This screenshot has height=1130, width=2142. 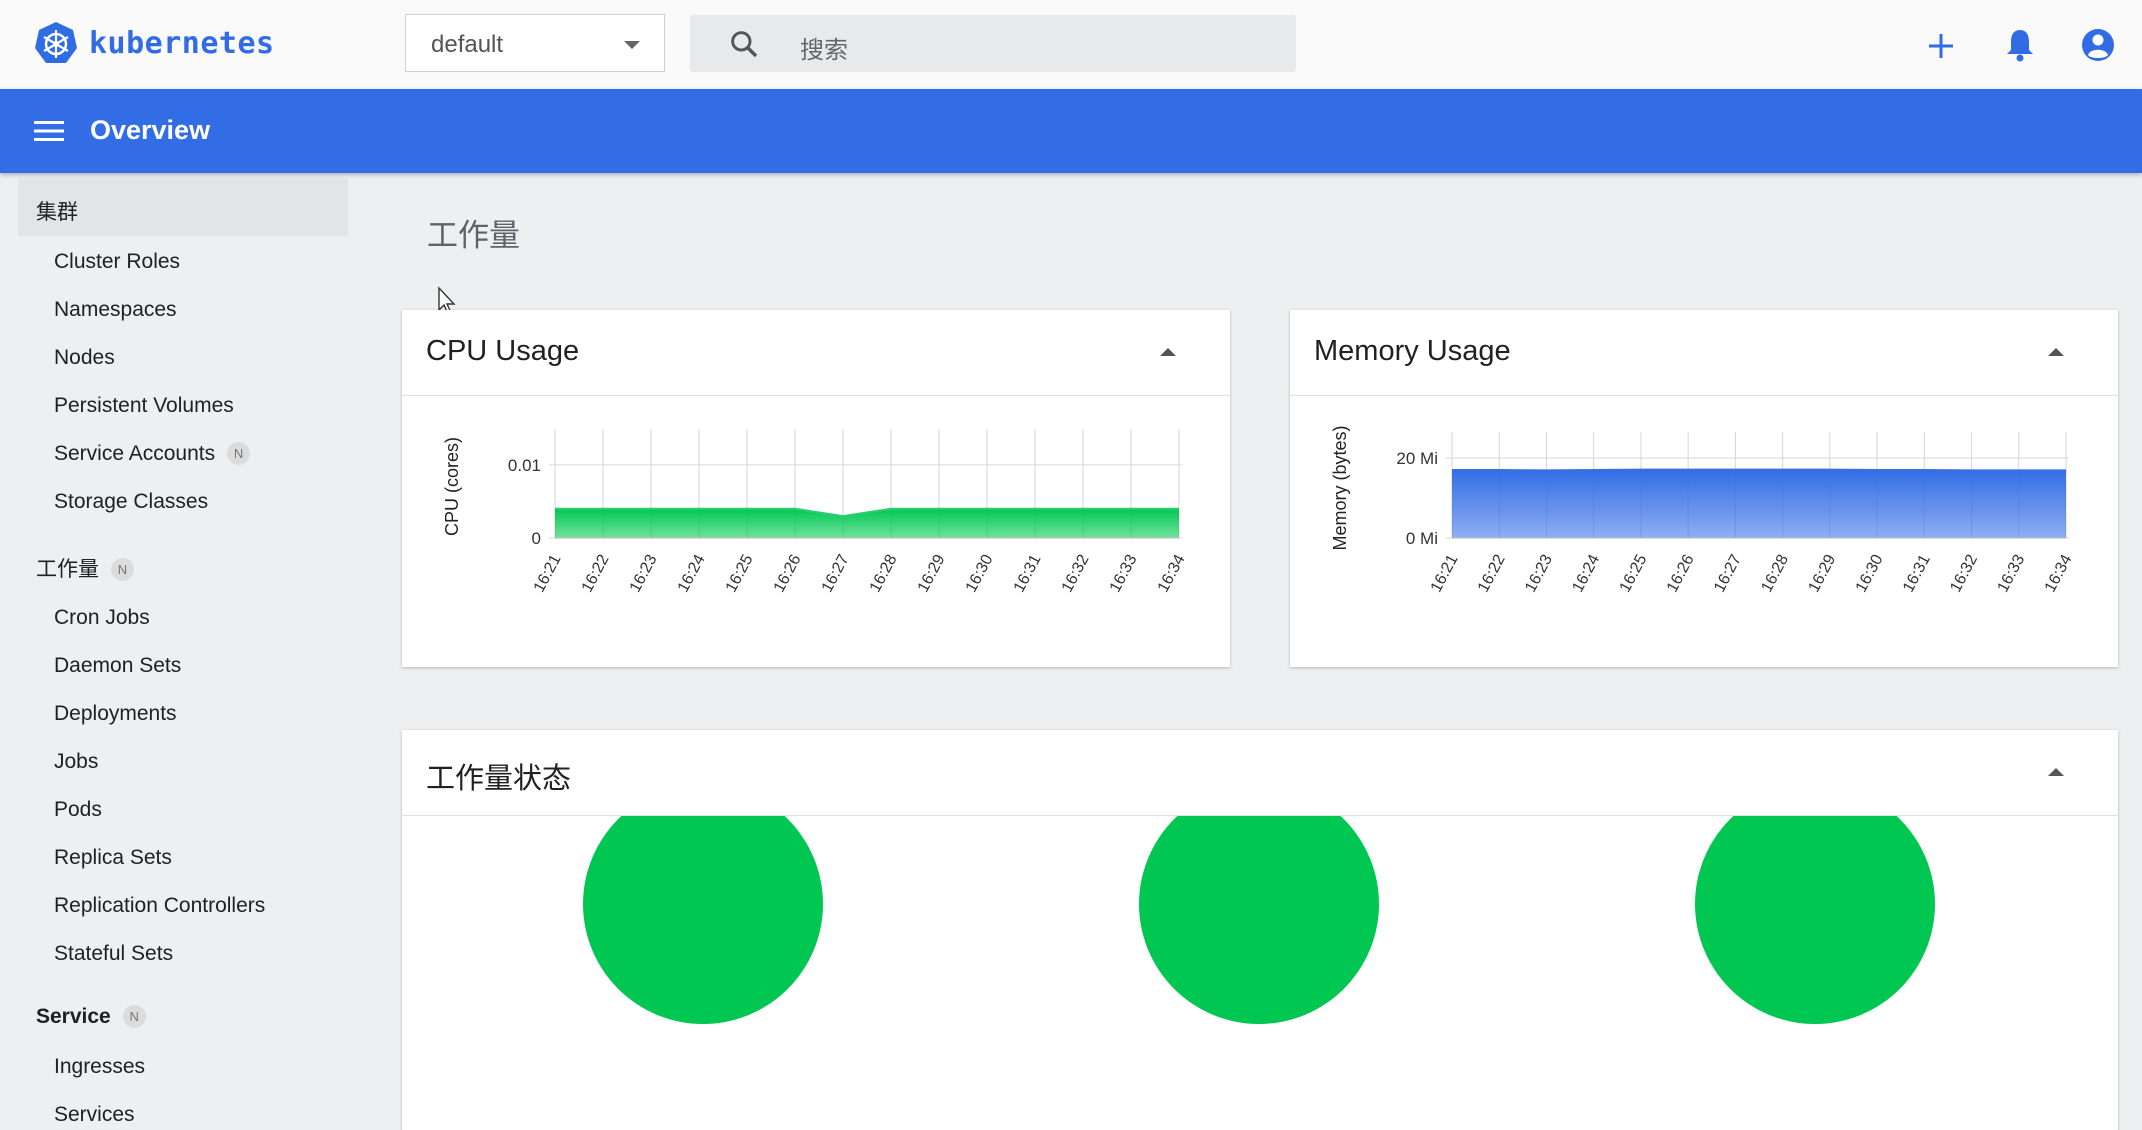 I want to click on card-header: 工作量状态, so click(x=1260, y=773).